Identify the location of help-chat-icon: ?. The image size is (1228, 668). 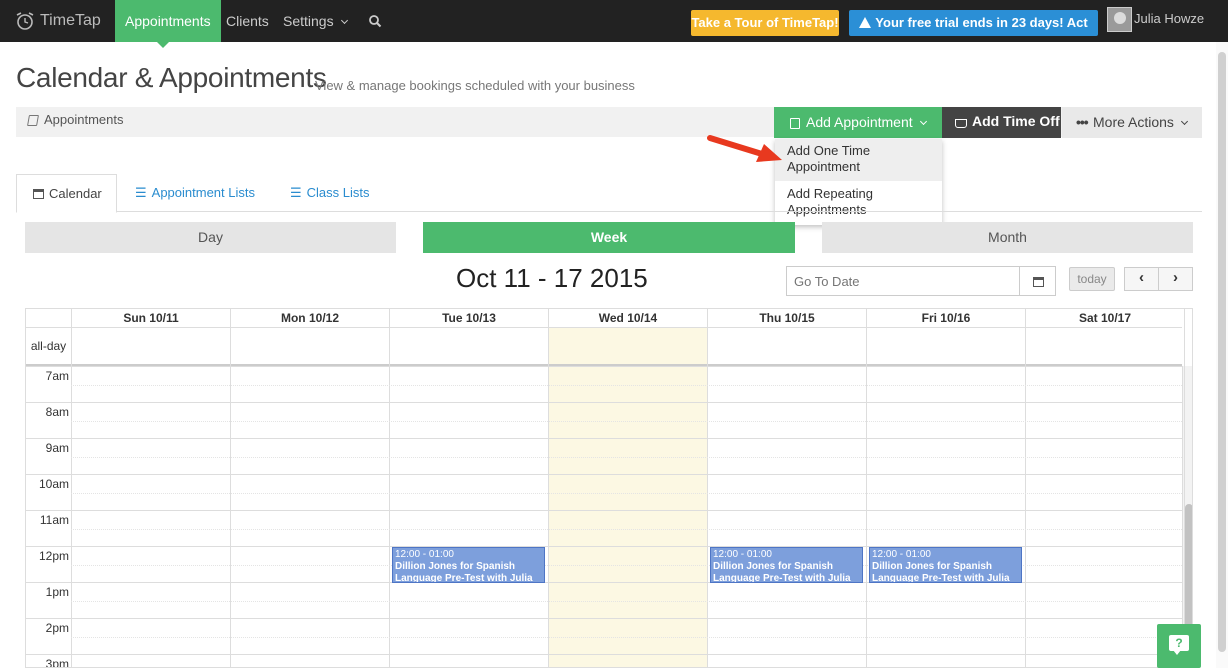
(1179, 645).